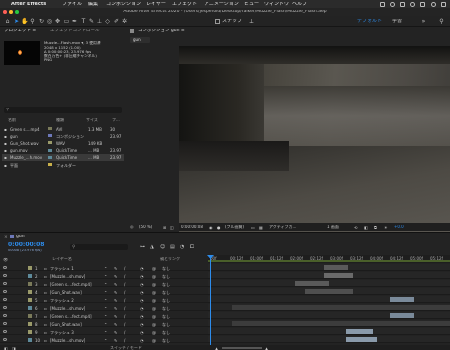 This screenshot has height=350, width=450. Describe the element at coordinates (210, 302) in the screenshot. I see `current-time-indicator` at that location.